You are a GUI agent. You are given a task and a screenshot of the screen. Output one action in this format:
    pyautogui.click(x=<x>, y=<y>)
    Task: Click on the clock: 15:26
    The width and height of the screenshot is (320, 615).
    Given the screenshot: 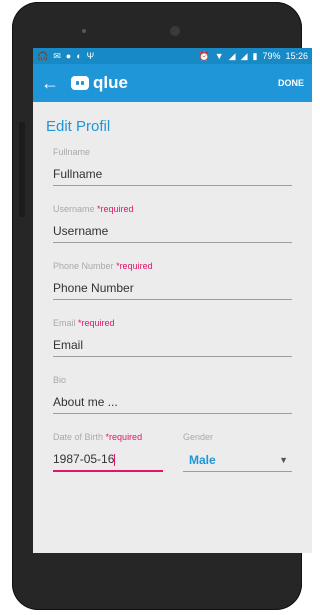 What is the action you would take?
    pyautogui.click(x=296, y=56)
    